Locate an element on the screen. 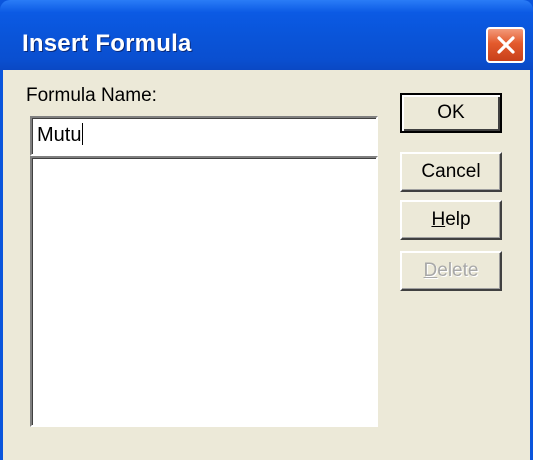  ok-button: OK is located at coordinates (451, 113).